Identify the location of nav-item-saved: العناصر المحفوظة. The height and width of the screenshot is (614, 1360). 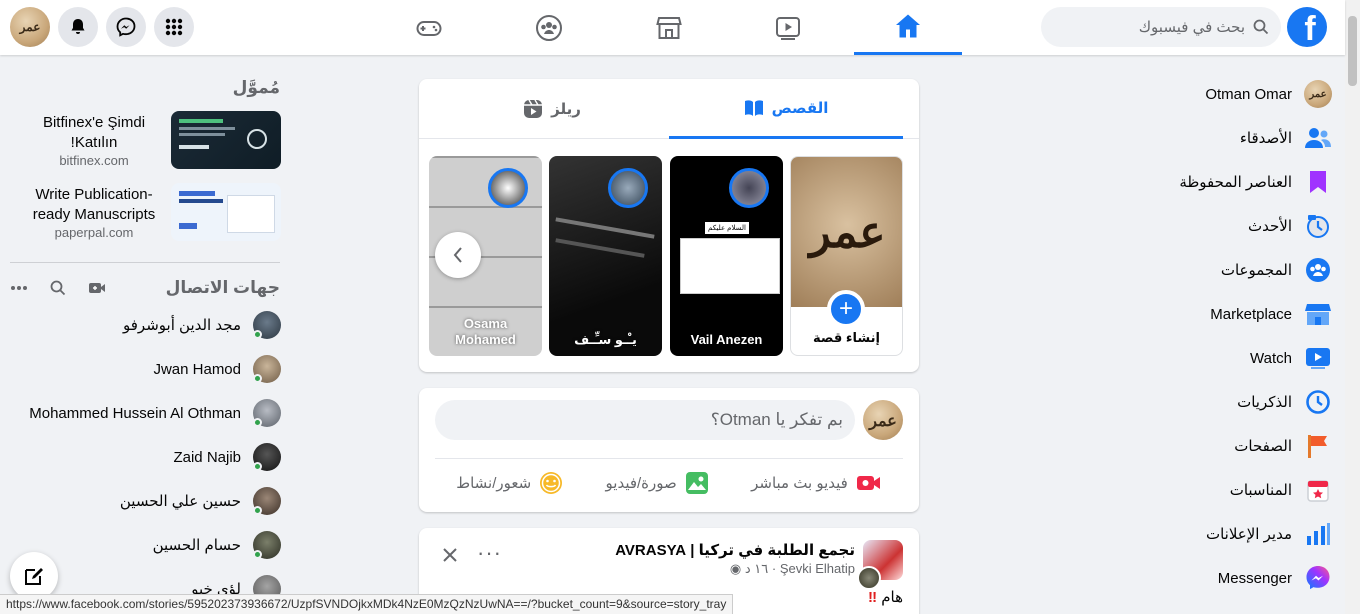
(1175, 182).